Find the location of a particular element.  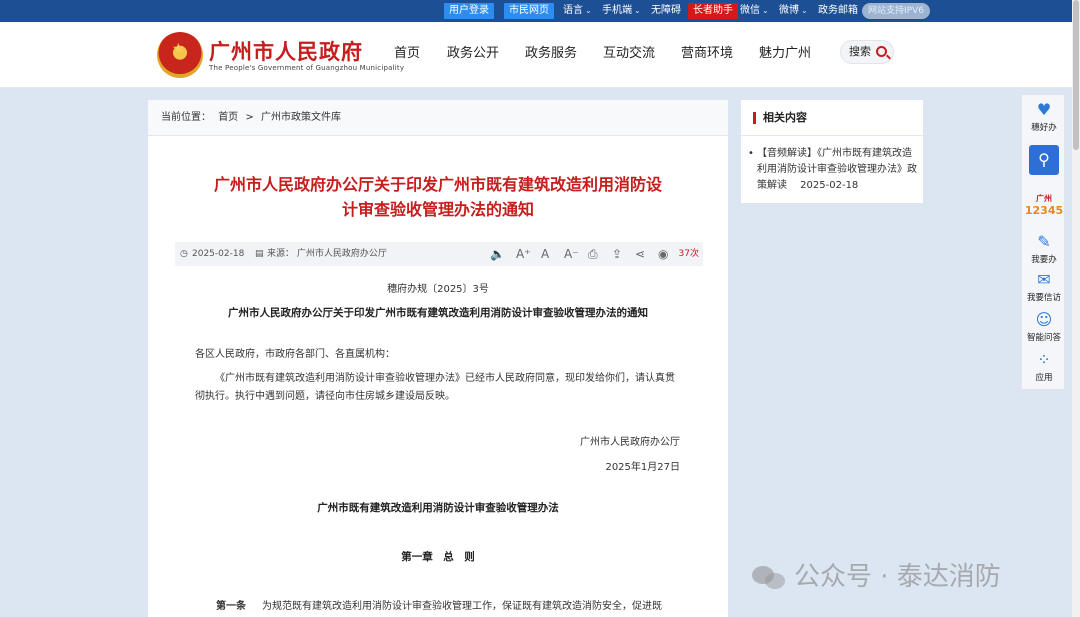

watermark: 公众号 · 泰达消防 is located at coordinates (876, 574).